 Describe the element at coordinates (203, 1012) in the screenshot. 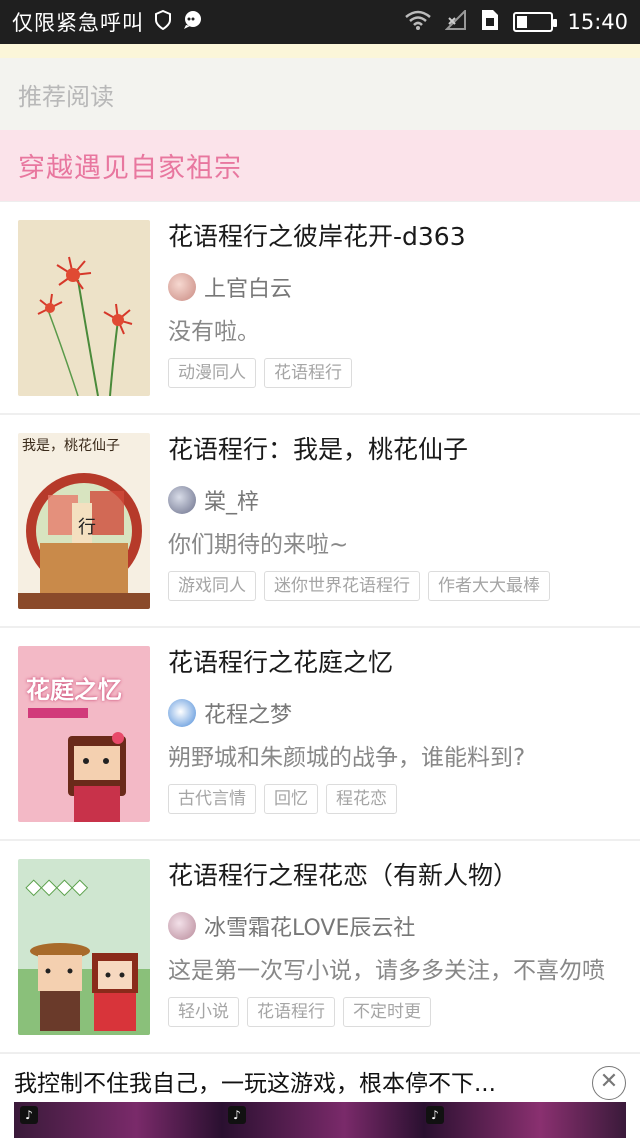

I see `tag: 轻小说` at that location.